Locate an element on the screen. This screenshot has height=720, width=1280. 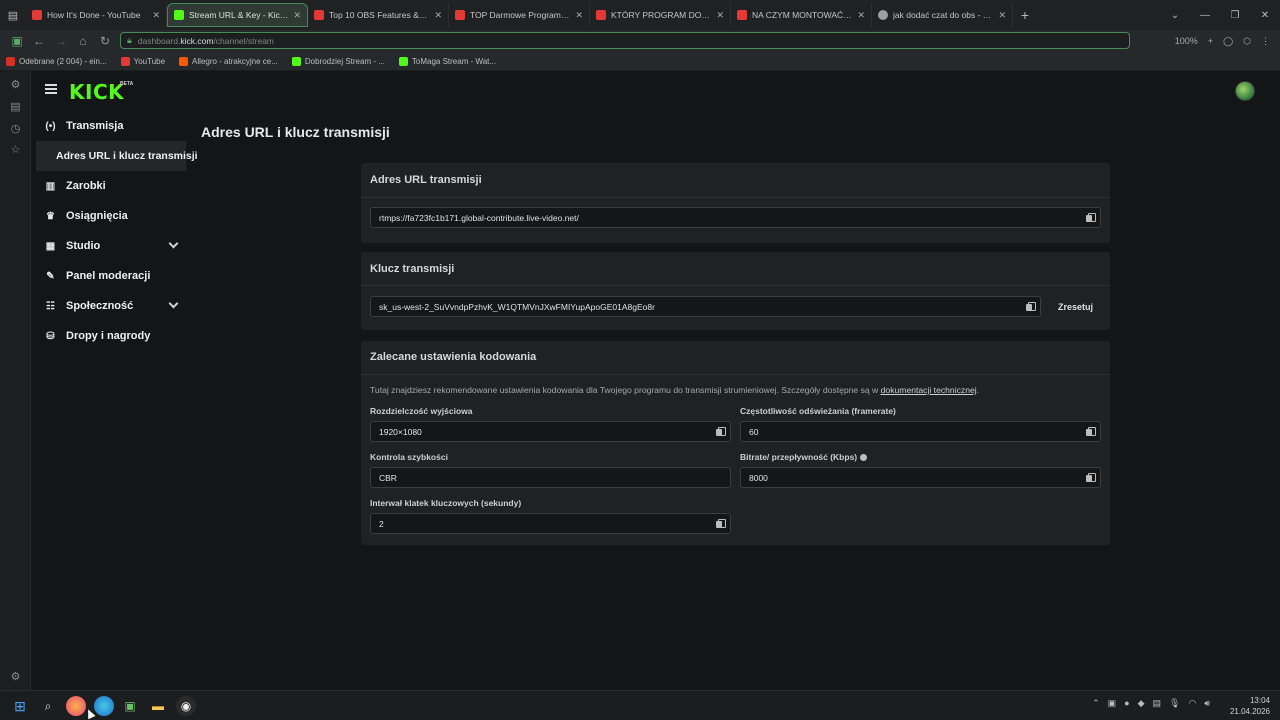
browser-tab: KTÓRY PROGRAM DO MONTAŻU ✕ is located at coordinates (660, 15).